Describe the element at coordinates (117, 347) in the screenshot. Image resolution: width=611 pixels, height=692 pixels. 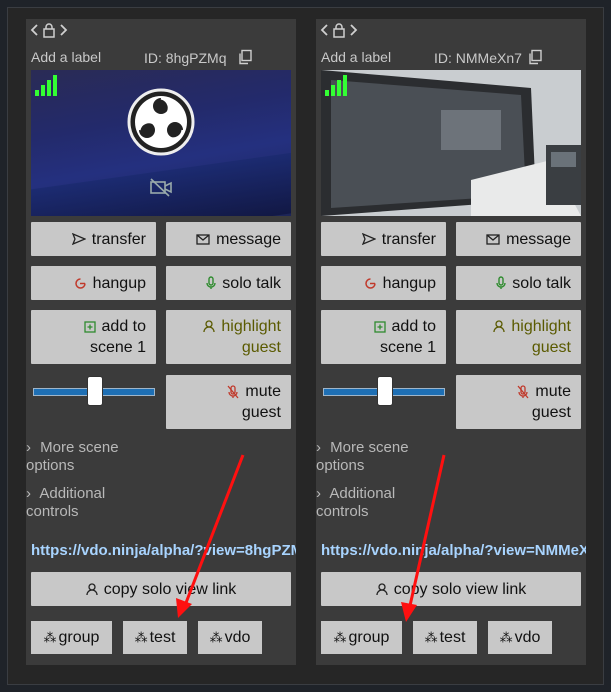
I see `add-scene-label-2: scene 1` at that location.